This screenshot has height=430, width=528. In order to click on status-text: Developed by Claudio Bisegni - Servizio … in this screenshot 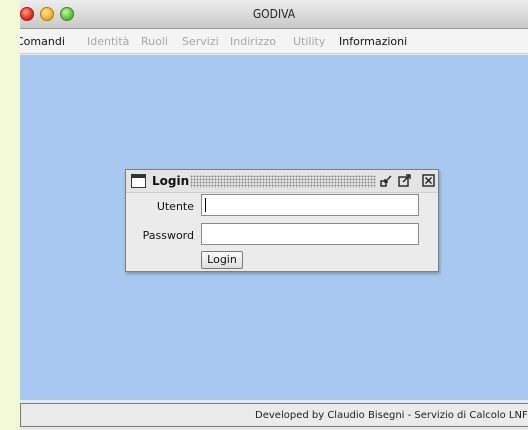, I will do `click(391, 415)`.